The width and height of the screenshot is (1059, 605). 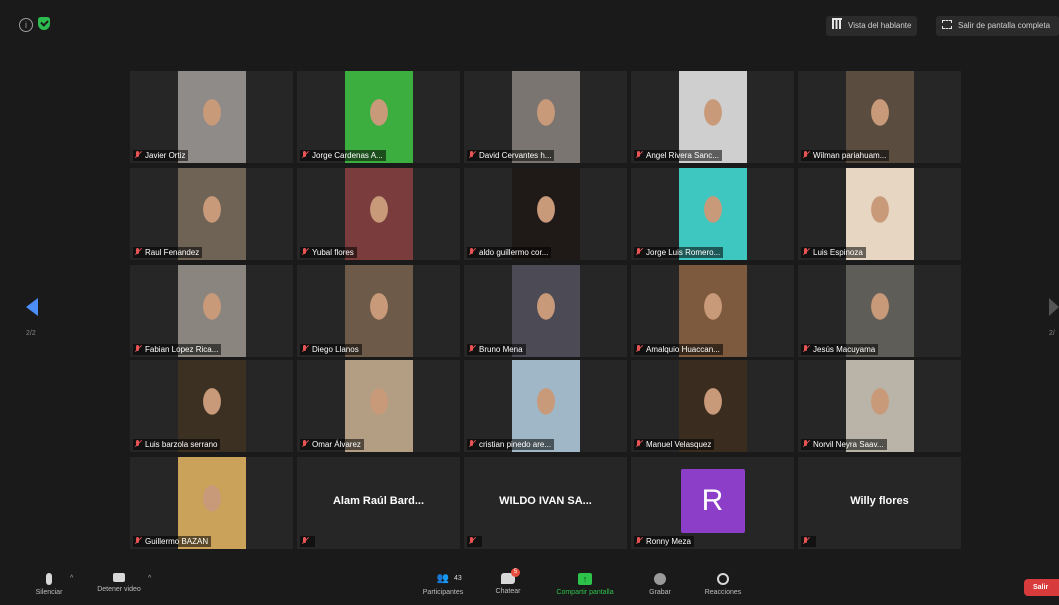 What do you see at coordinates (879, 311) in the screenshot?
I see `participant-tile: Jesús Macuyama` at bounding box center [879, 311].